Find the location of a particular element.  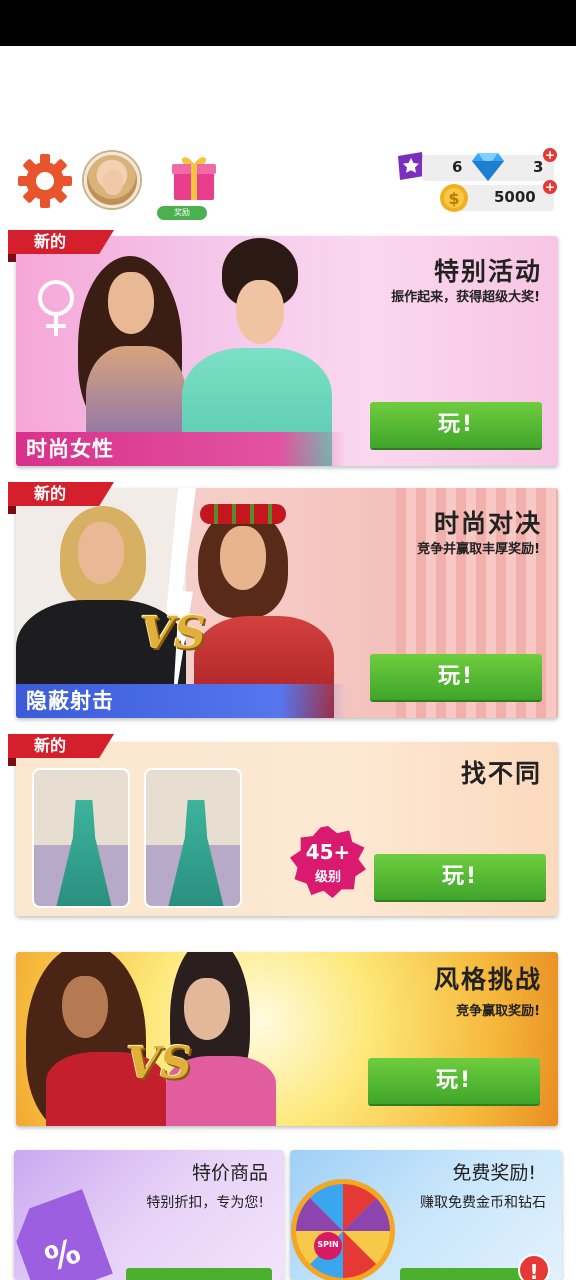

category-label: 隐蔽射击 is located at coordinates (181, 701).